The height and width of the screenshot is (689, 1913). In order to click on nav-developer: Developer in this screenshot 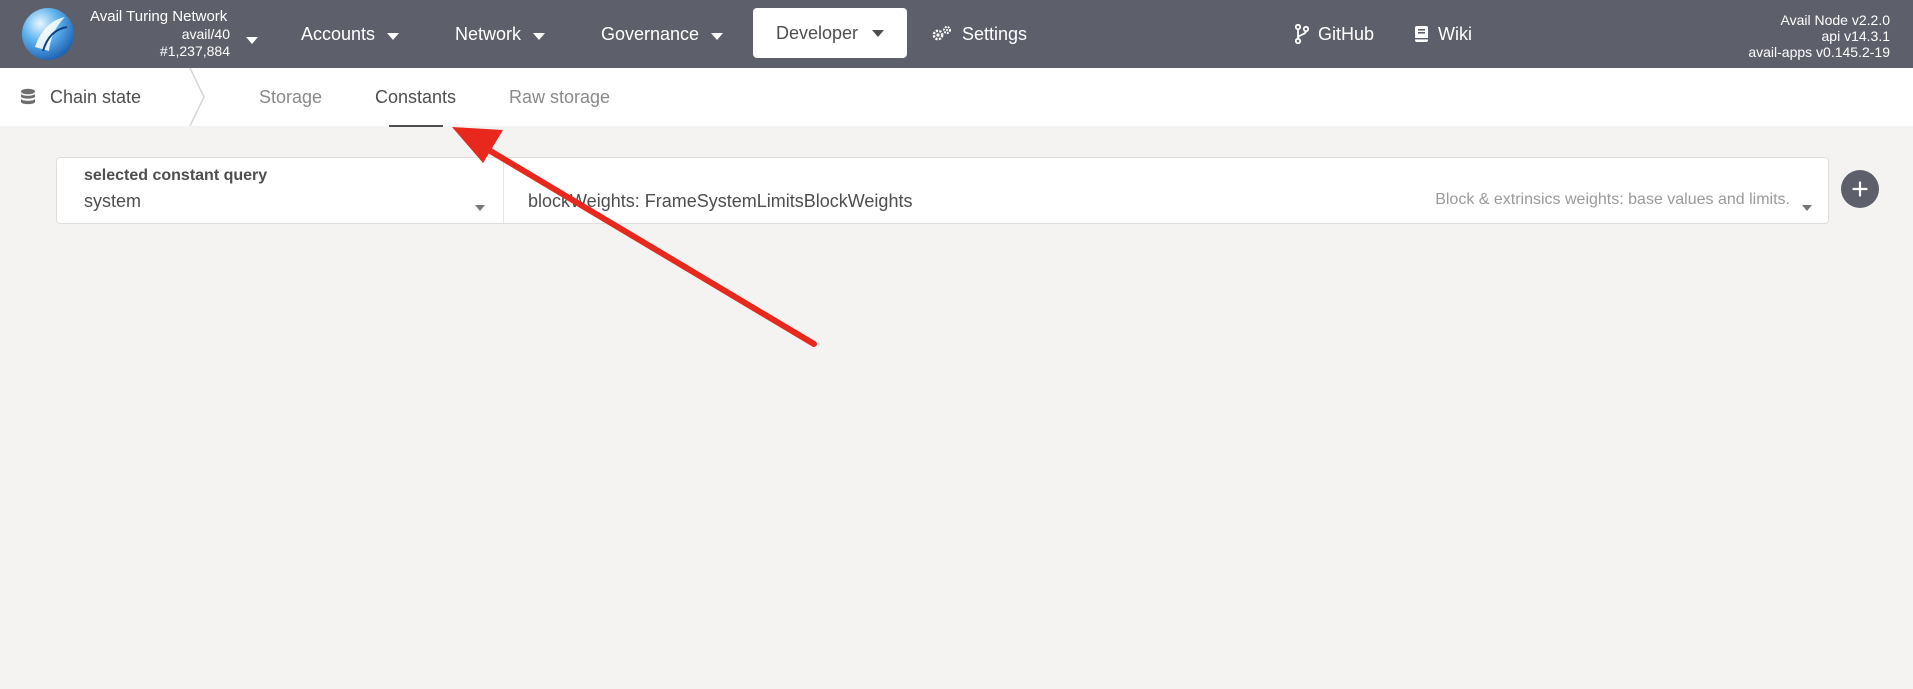, I will do `click(830, 33)`.